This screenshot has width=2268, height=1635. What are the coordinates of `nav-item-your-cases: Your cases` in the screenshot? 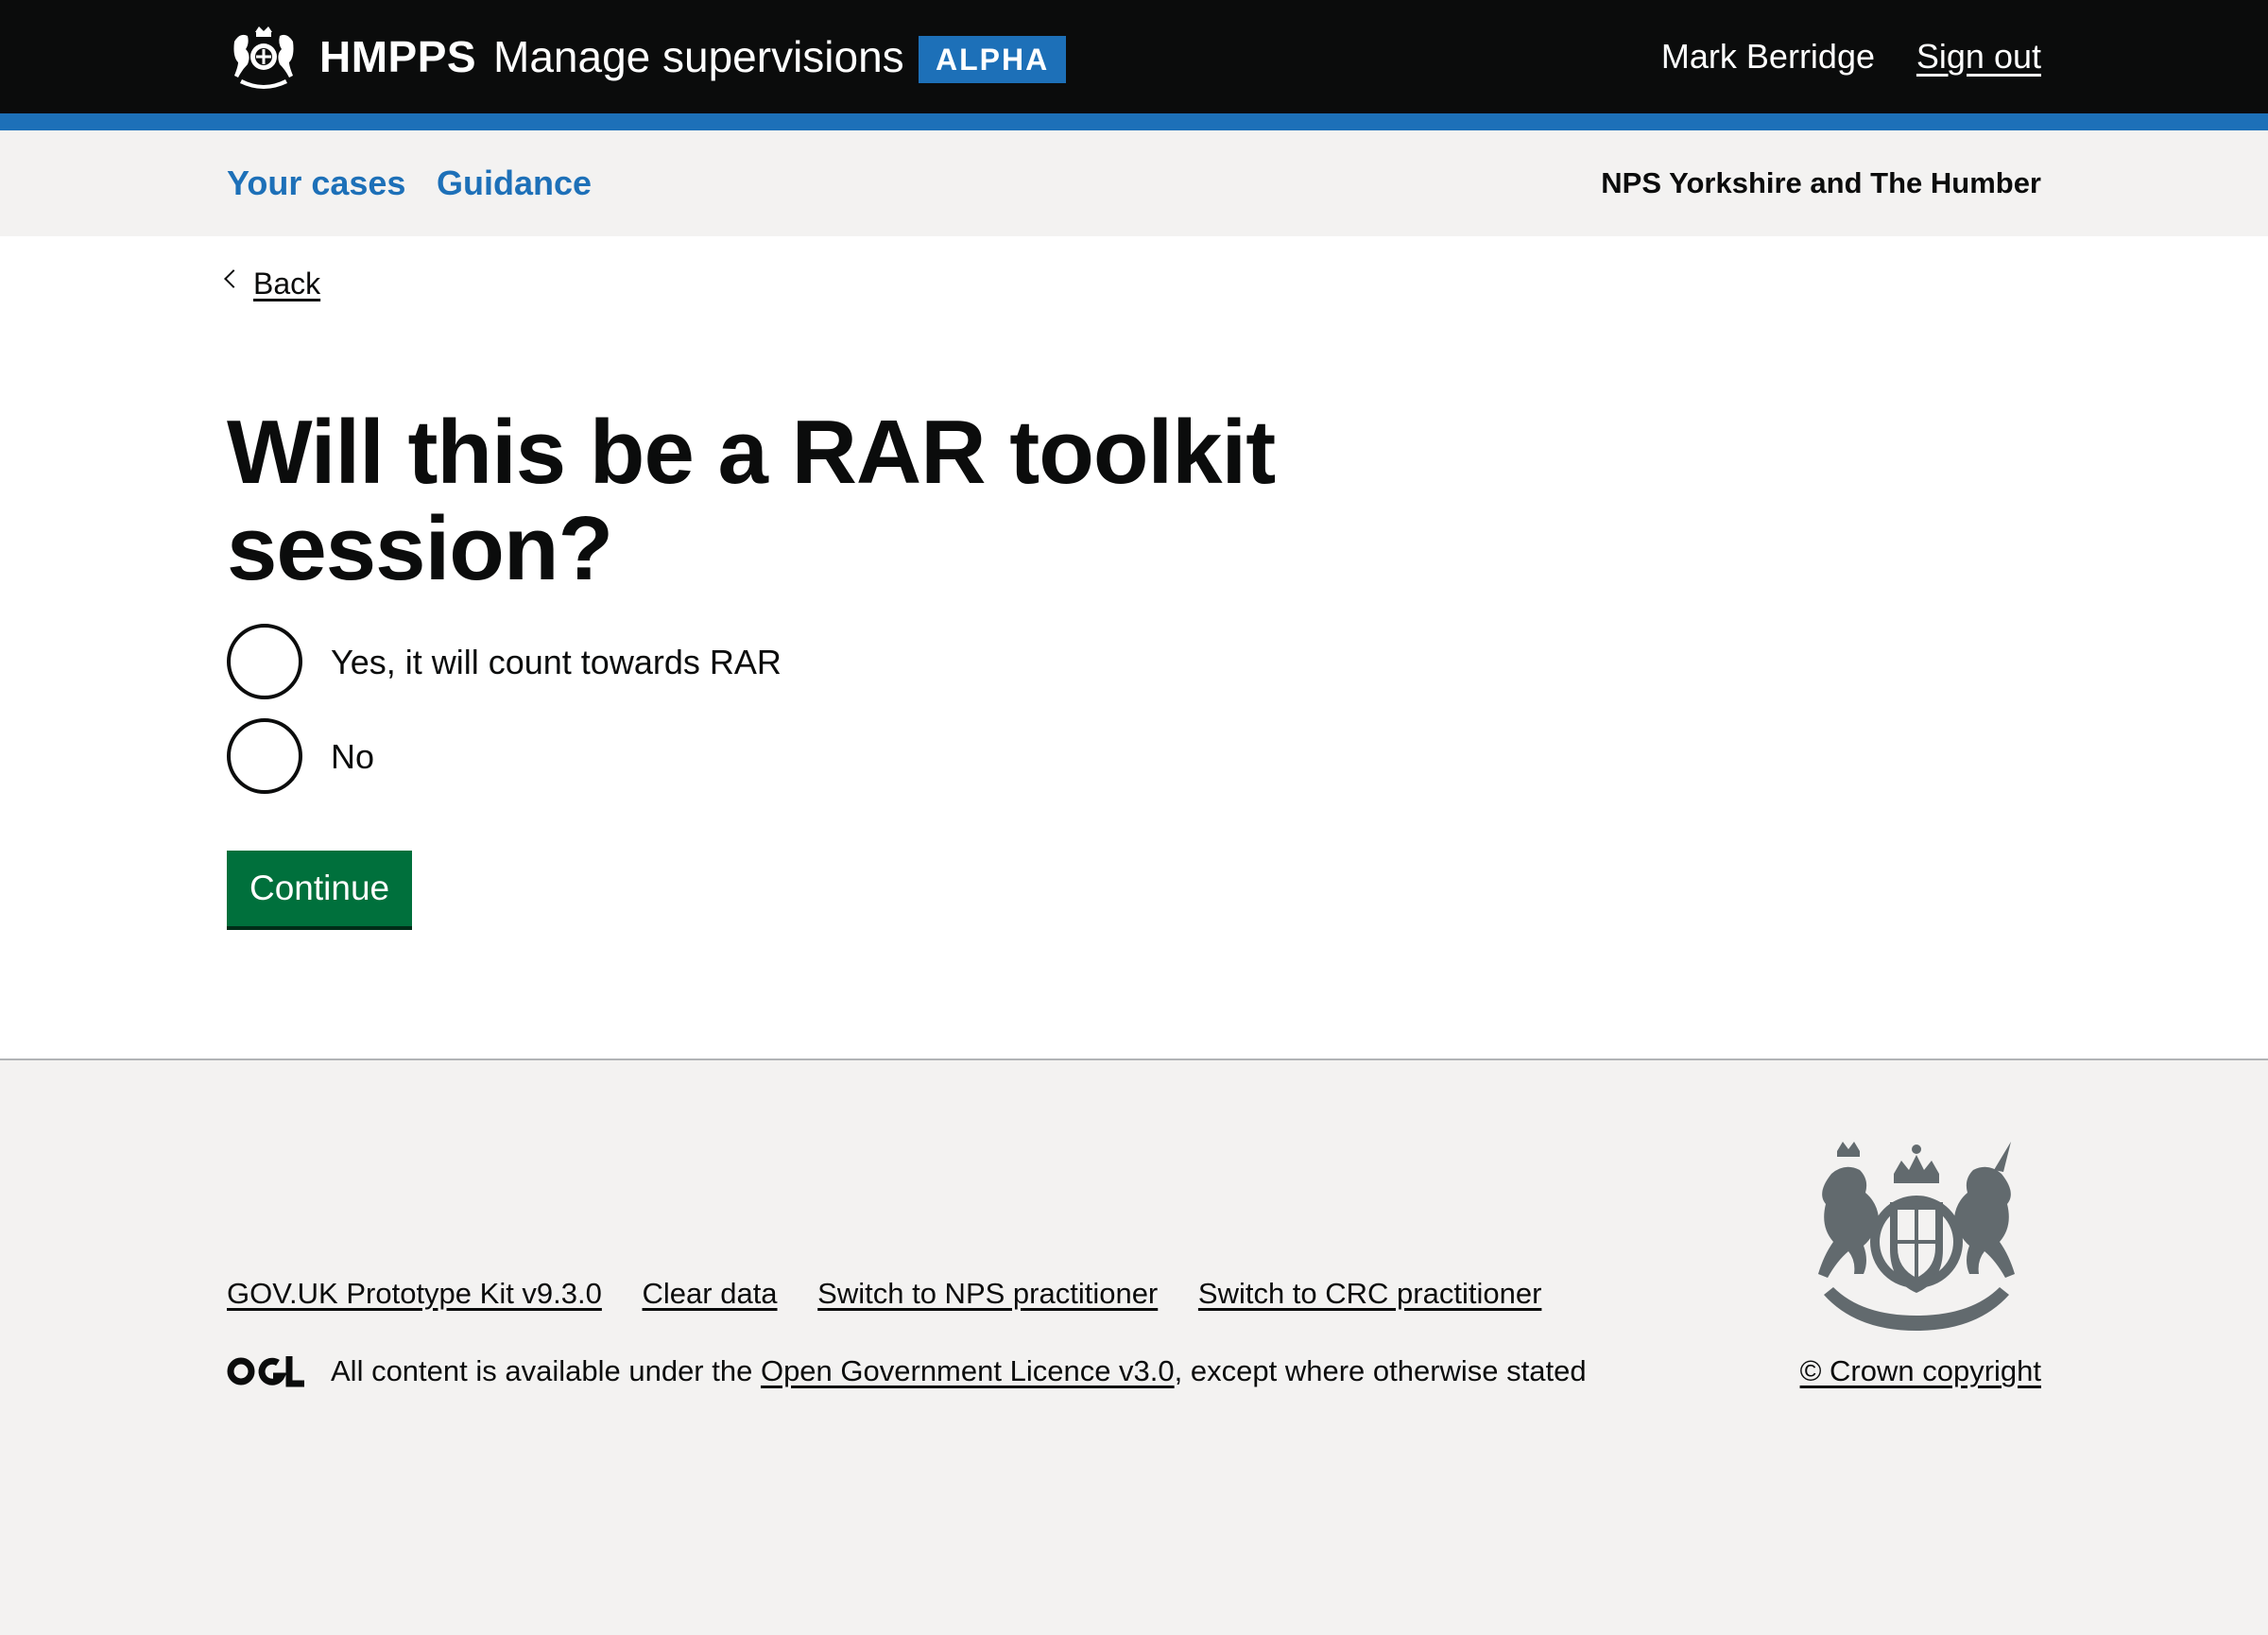 It's located at (316, 183).